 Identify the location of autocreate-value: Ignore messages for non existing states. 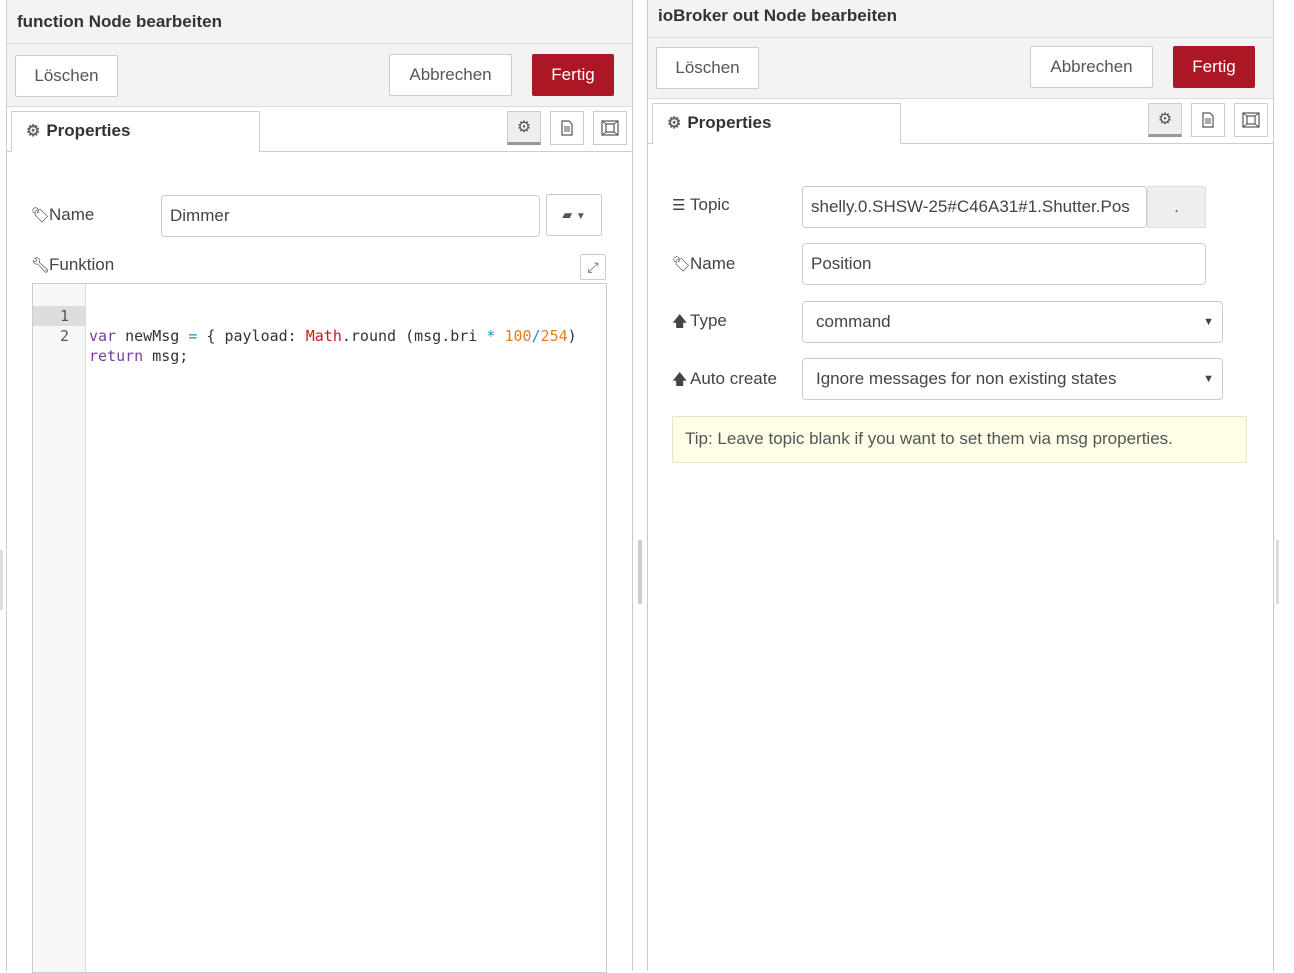
(966, 378).